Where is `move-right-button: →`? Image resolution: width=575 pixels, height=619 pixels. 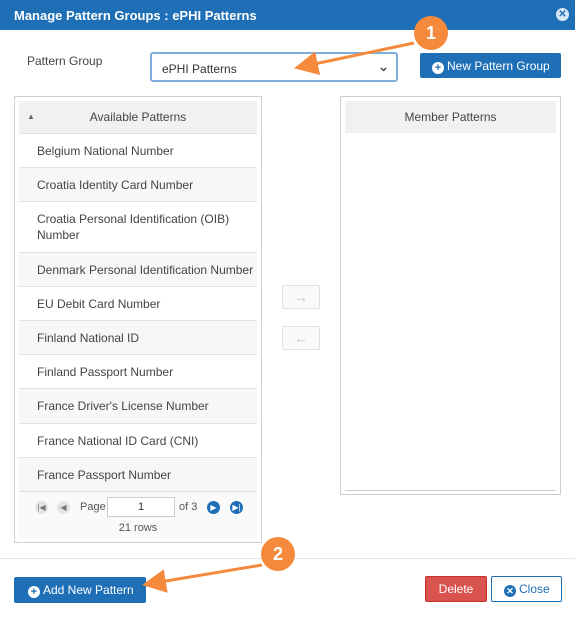 move-right-button: → is located at coordinates (301, 297).